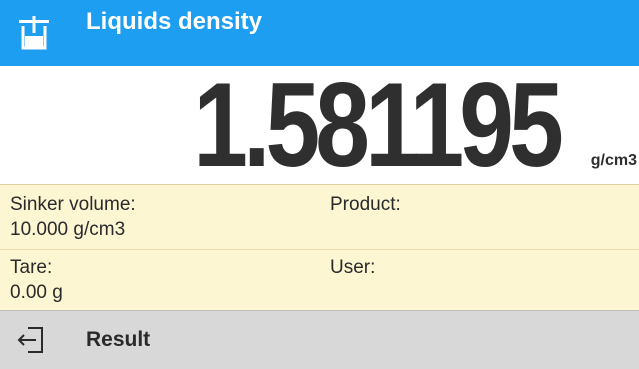  I want to click on reading-unit: g/cm3, so click(613, 160).